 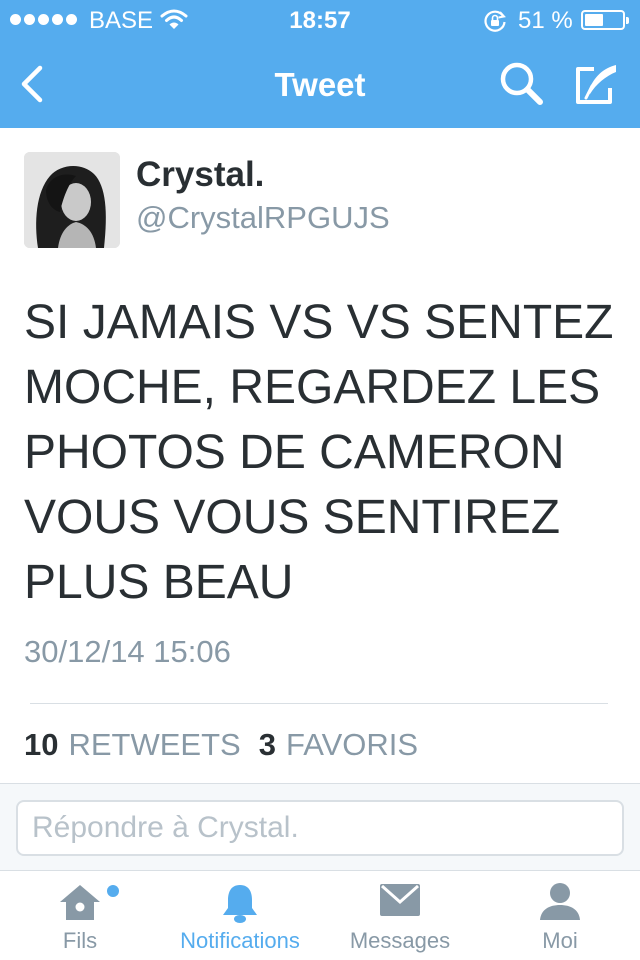 What do you see at coordinates (320, 20) in the screenshot?
I see `status-bar: BASE 18:57 51 %` at bounding box center [320, 20].